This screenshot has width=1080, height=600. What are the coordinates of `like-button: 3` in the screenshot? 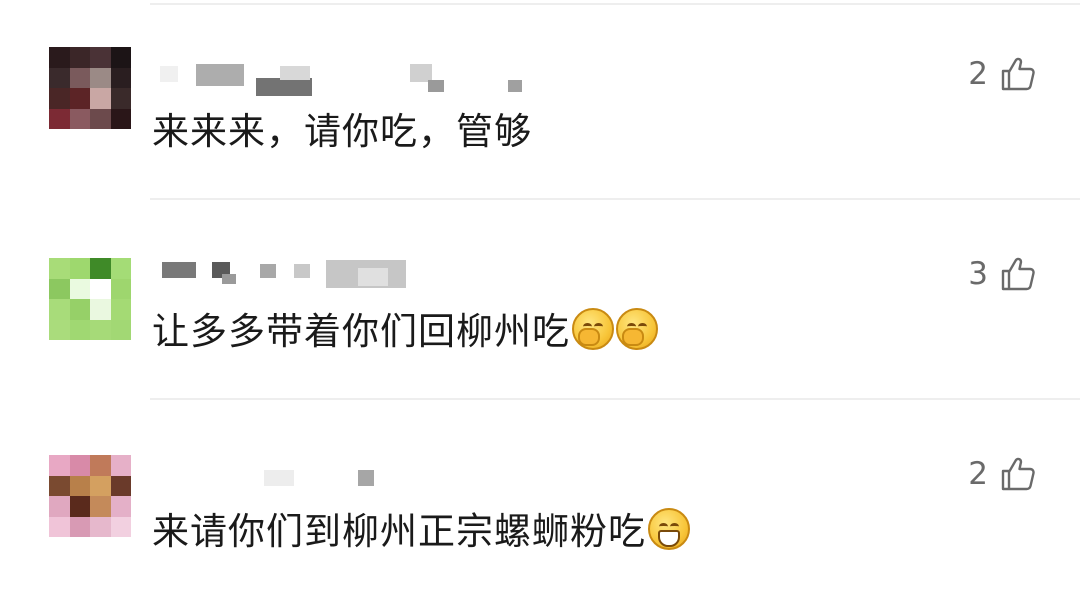 It's located at (1002, 274).